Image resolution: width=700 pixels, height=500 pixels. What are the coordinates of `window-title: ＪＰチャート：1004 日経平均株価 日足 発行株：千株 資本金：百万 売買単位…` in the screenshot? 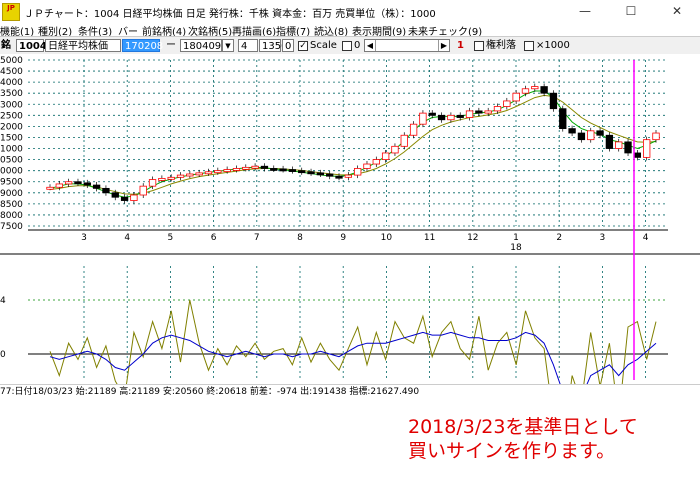 It's located at (230, 14).